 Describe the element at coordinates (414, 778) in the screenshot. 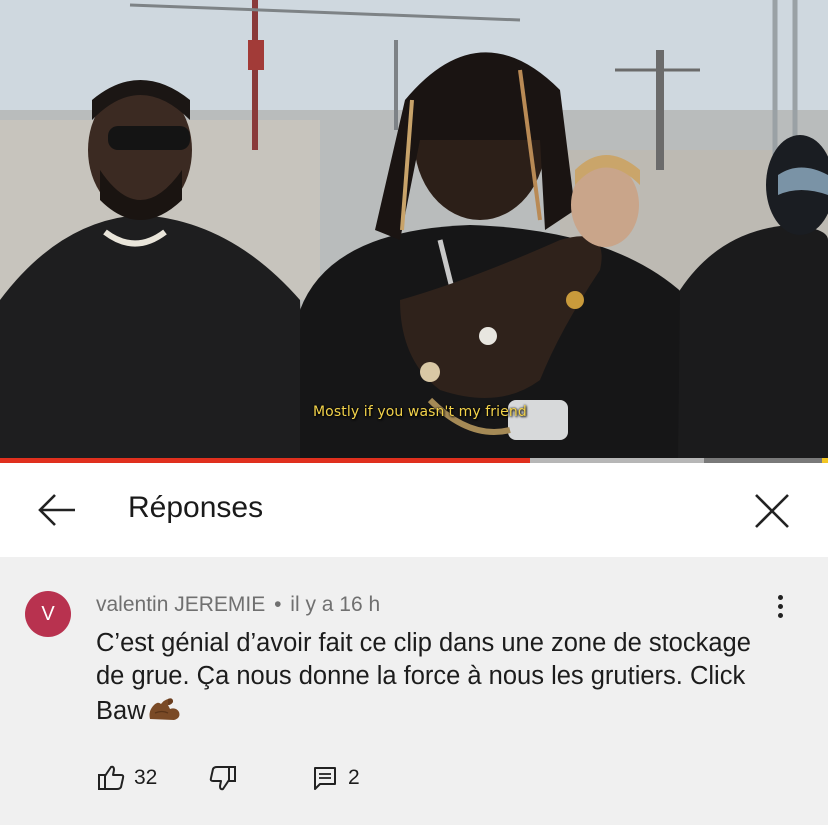

I see `comment-actions: 32 2` at that location.